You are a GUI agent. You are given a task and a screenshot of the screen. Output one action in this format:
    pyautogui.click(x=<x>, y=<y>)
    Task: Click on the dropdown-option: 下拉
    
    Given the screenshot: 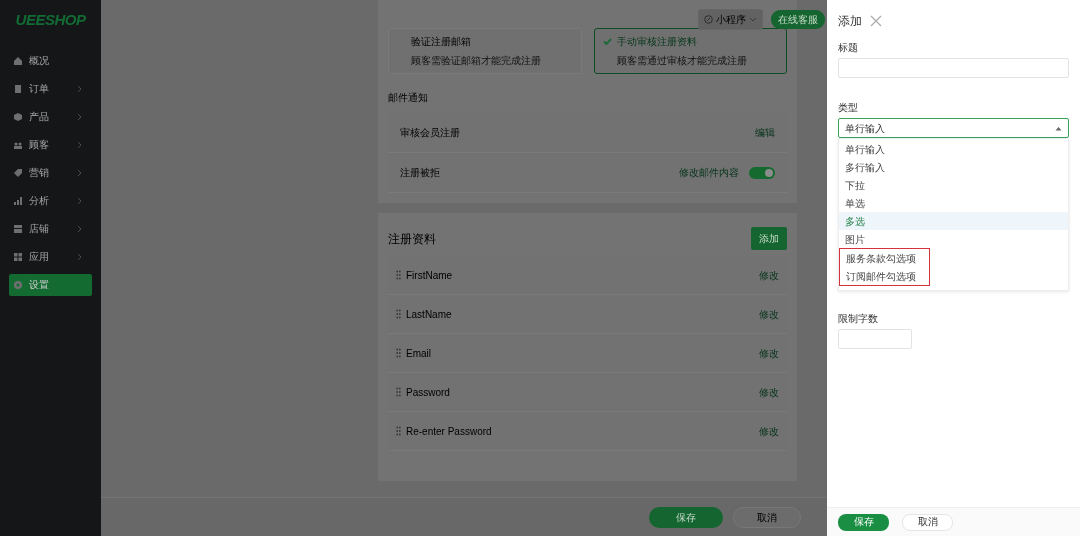 What is the action you would take?
    pyautogui.click(x=953, y=185)
    